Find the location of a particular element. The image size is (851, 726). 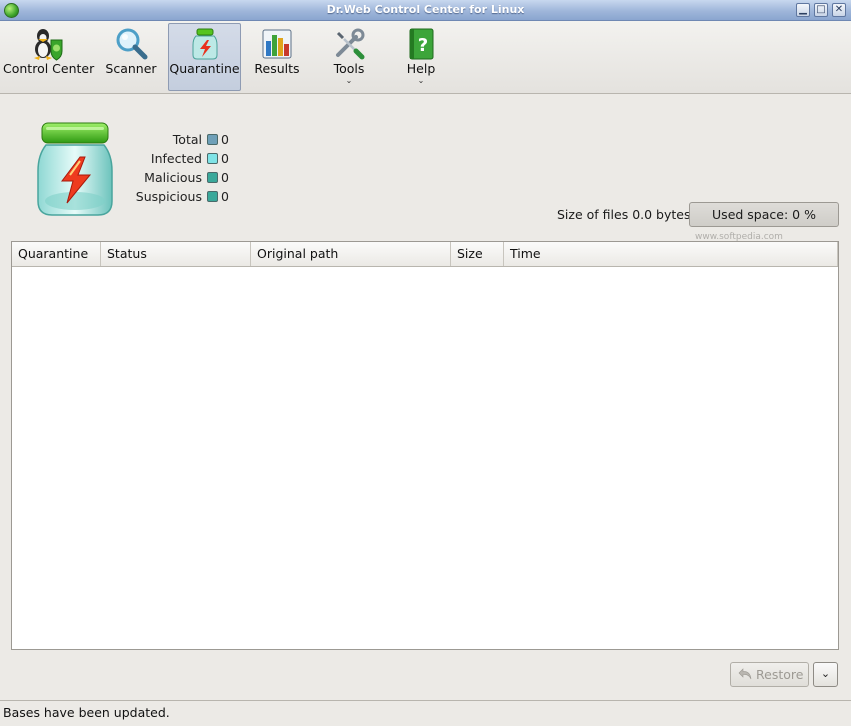

toolbar-scanner-button: Scanner is located at coordinates (131, 57).